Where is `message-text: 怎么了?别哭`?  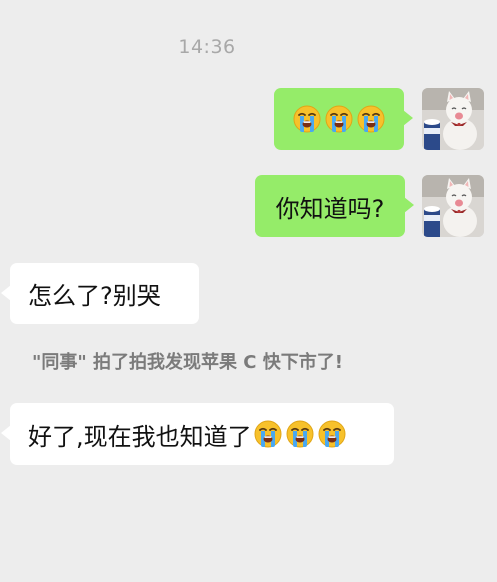
message-text: 怎么了?别哭 is located at coordinates (94, 296).